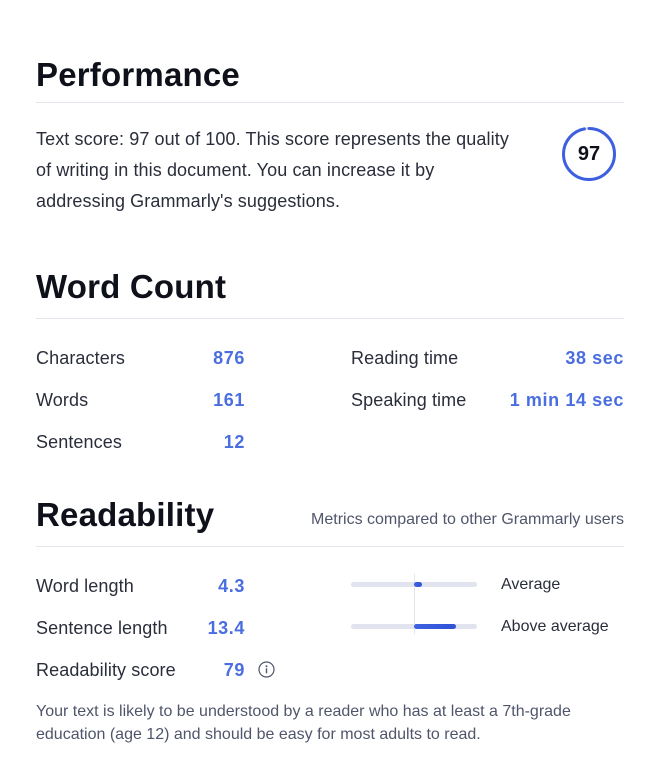 Image resolution: width=654 pixels, height=760 pixels. Describe the element at coordinates (409, 400) in the screenshot. I see `speaking-time-label: Speaking time` at that location.